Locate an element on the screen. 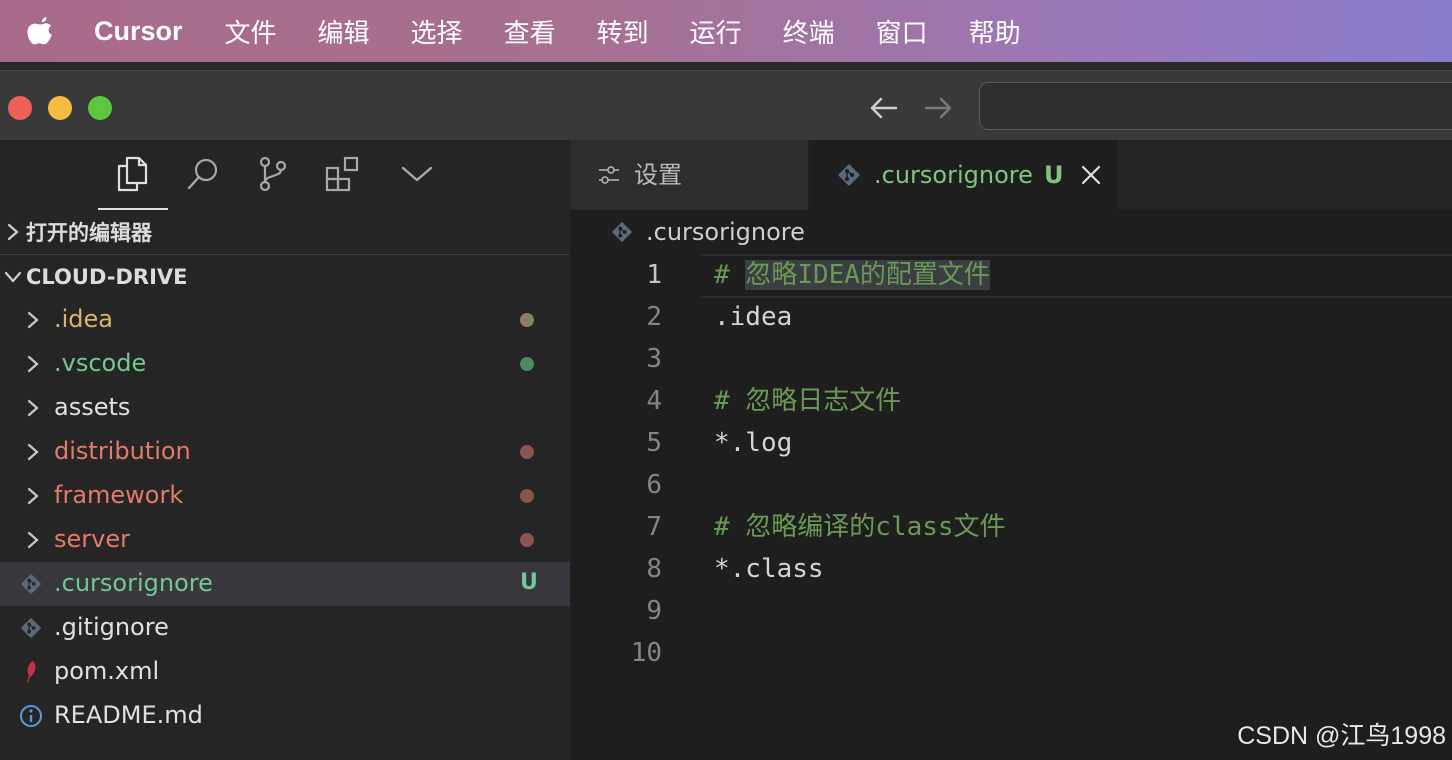  editor-tabbar: 设置 .cursorignore U is located at coordinates (1011, 175).